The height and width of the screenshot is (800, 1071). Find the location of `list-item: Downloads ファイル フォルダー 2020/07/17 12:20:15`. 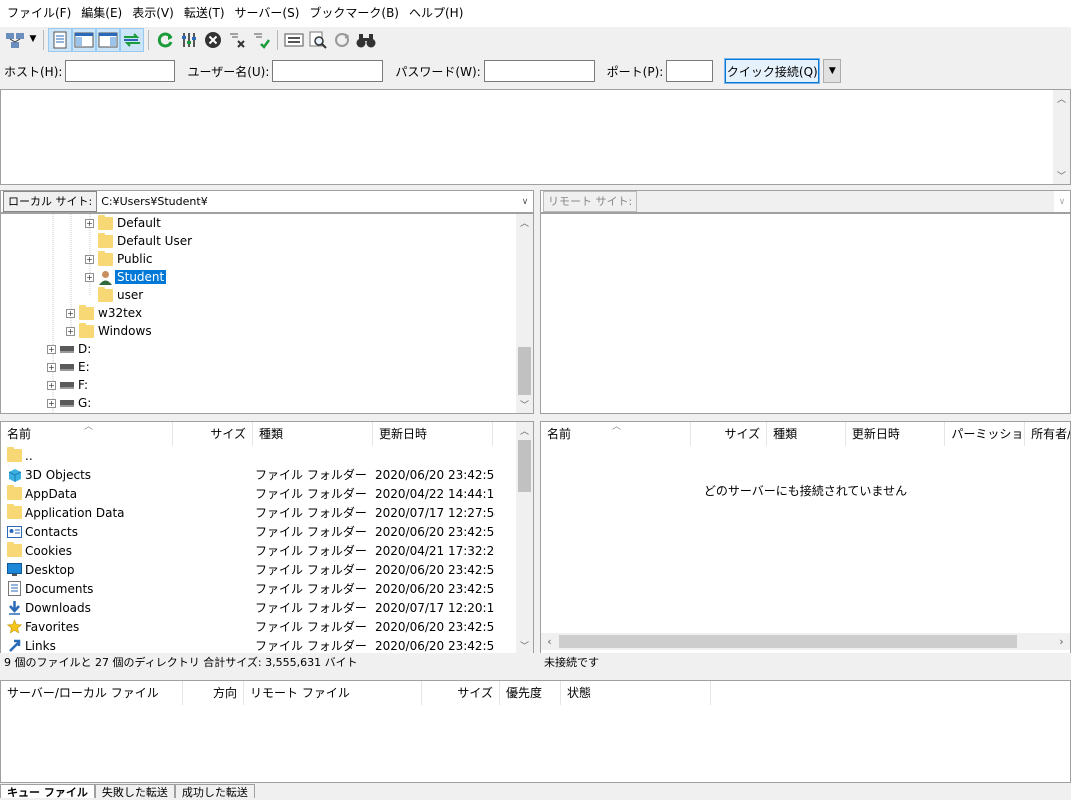

list-item: Downloads ファイル フォルダー 2020/07/17 12:20:15 is located at coordinates (258, 607).